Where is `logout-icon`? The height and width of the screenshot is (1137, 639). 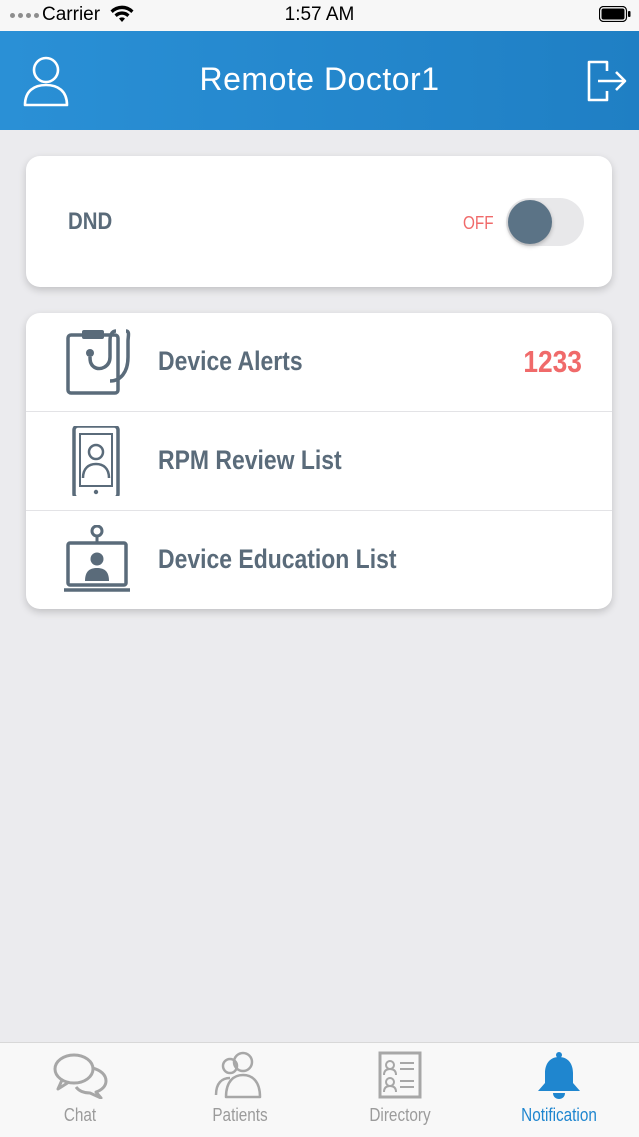 logout-icon is located at coordinates (607, 81).